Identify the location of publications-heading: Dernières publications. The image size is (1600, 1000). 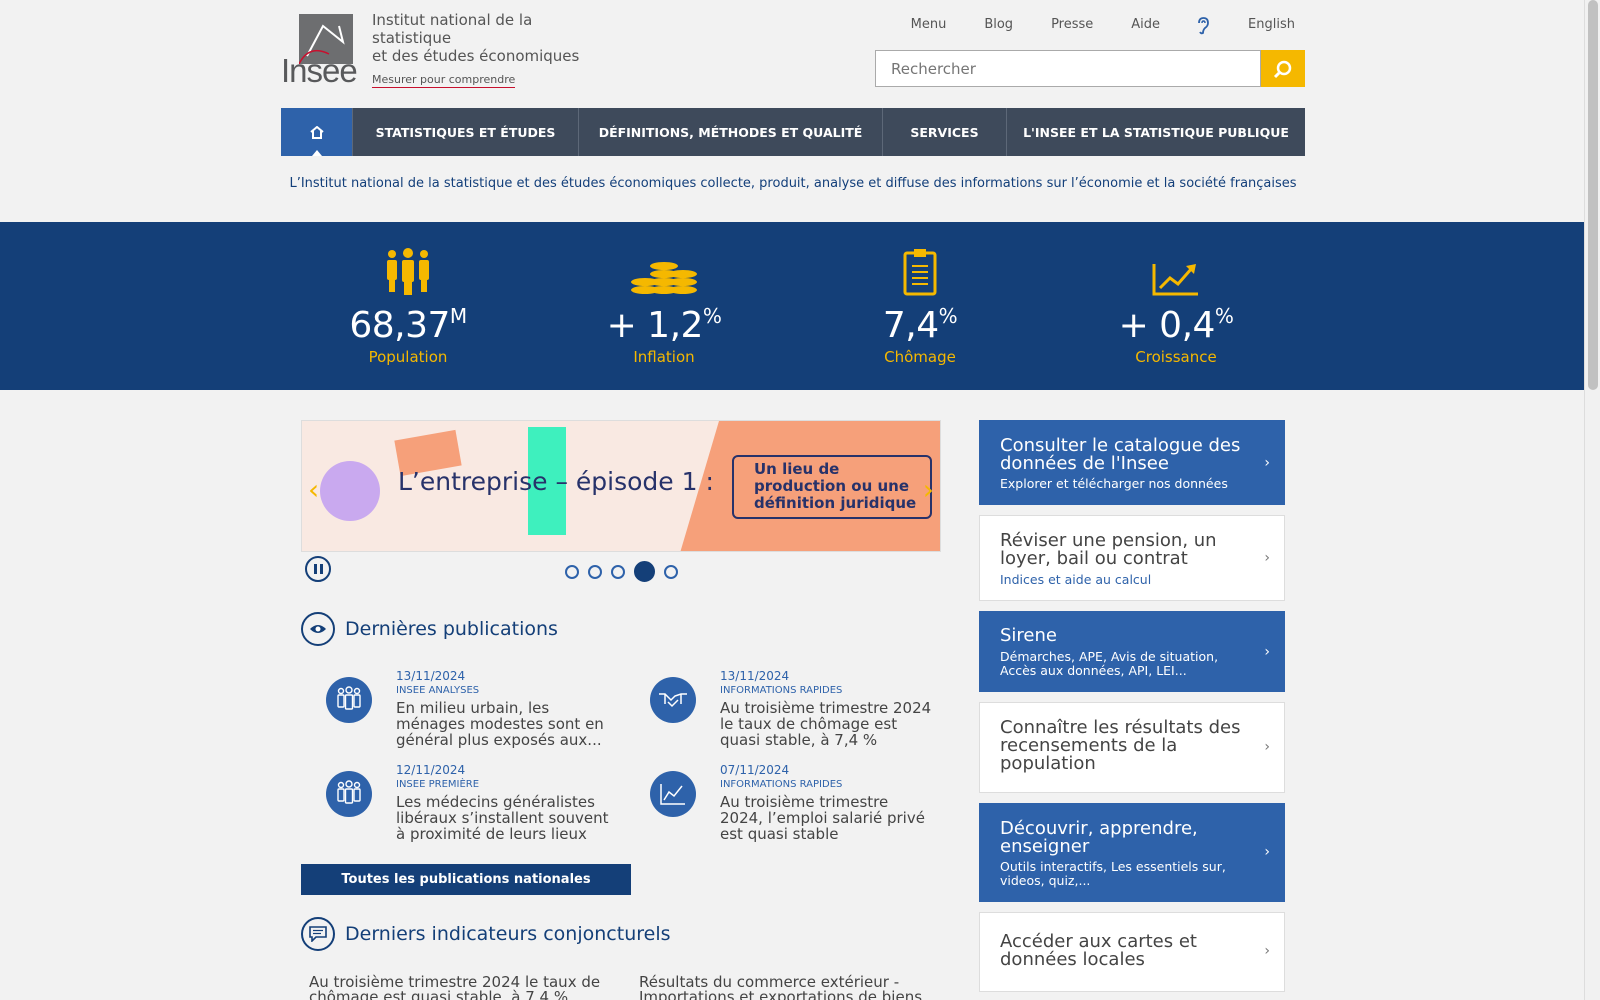
(429, 629).